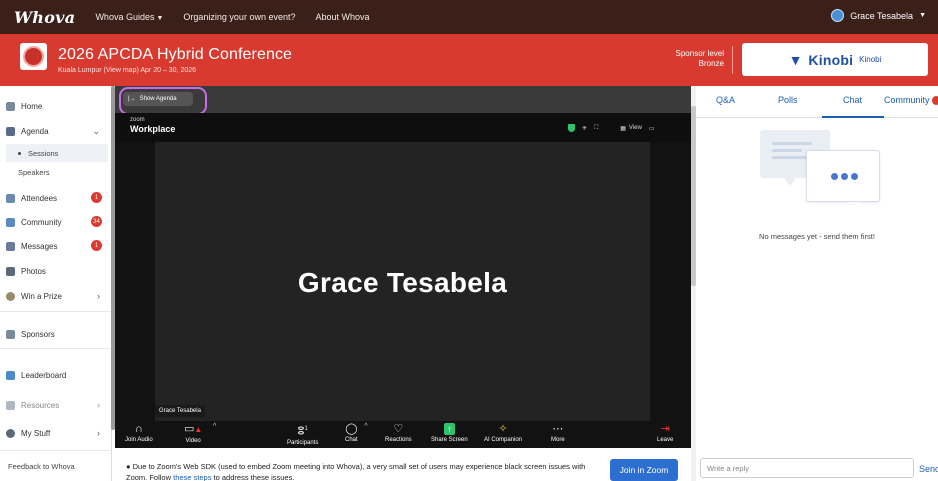  I want to click on sidebar-item-label: Community, so click(41, 222).